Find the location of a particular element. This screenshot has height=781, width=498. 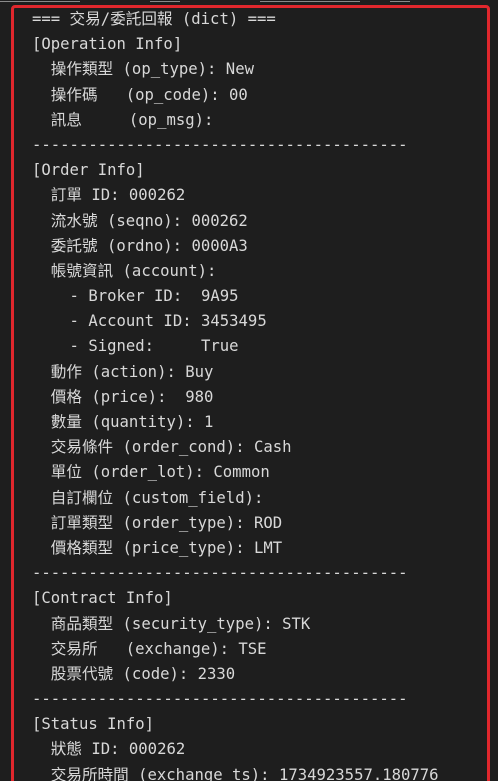

section-status-info: [Status Info] is located at coordinates (93, 724).